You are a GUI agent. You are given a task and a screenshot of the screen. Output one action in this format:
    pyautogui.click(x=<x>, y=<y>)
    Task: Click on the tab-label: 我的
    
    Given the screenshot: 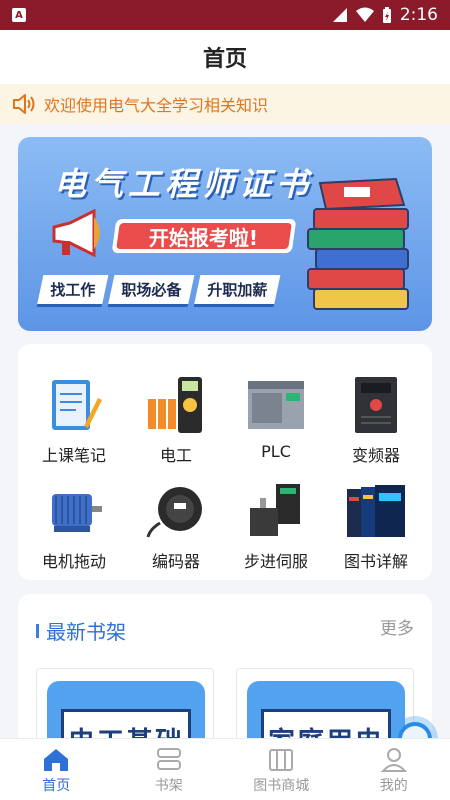 What is the action you would take?
    pyautogui.click(x=393, y=786)
    